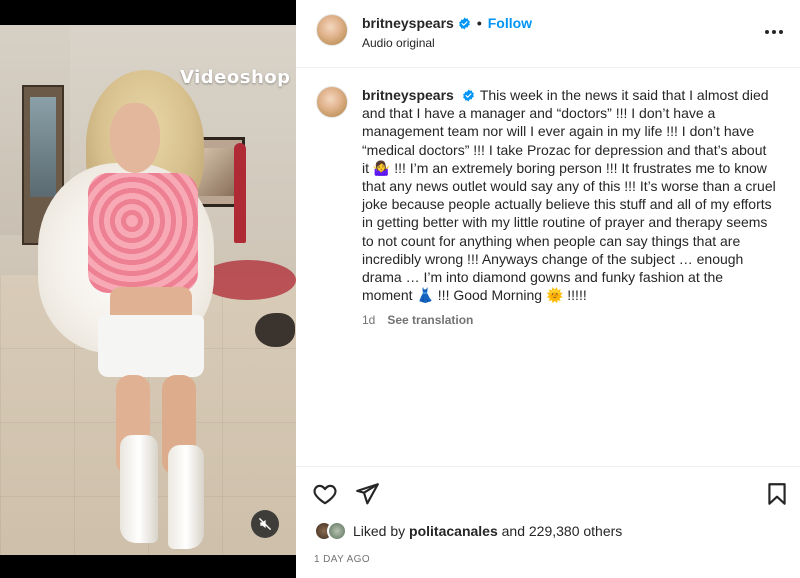 This screenshot has height=578, width=800. What do you see at coordinates (408, 23) in the screenshot?
I see `header-username: britneyspears` at bounding box center [408, 23].